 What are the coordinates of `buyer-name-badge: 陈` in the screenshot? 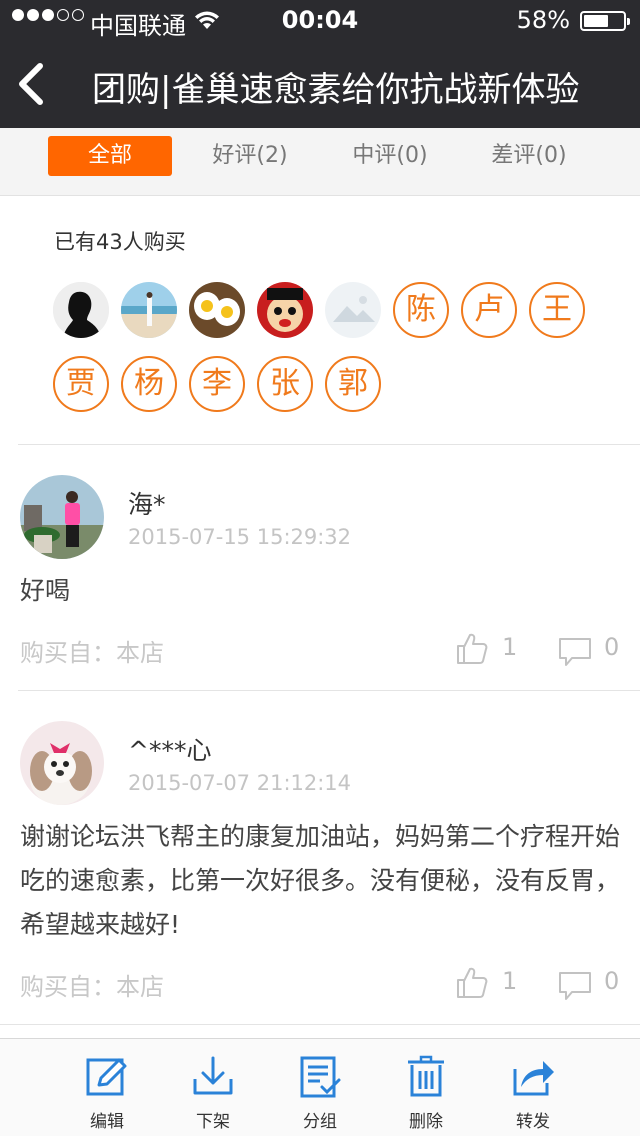 It's located at (421, 310).